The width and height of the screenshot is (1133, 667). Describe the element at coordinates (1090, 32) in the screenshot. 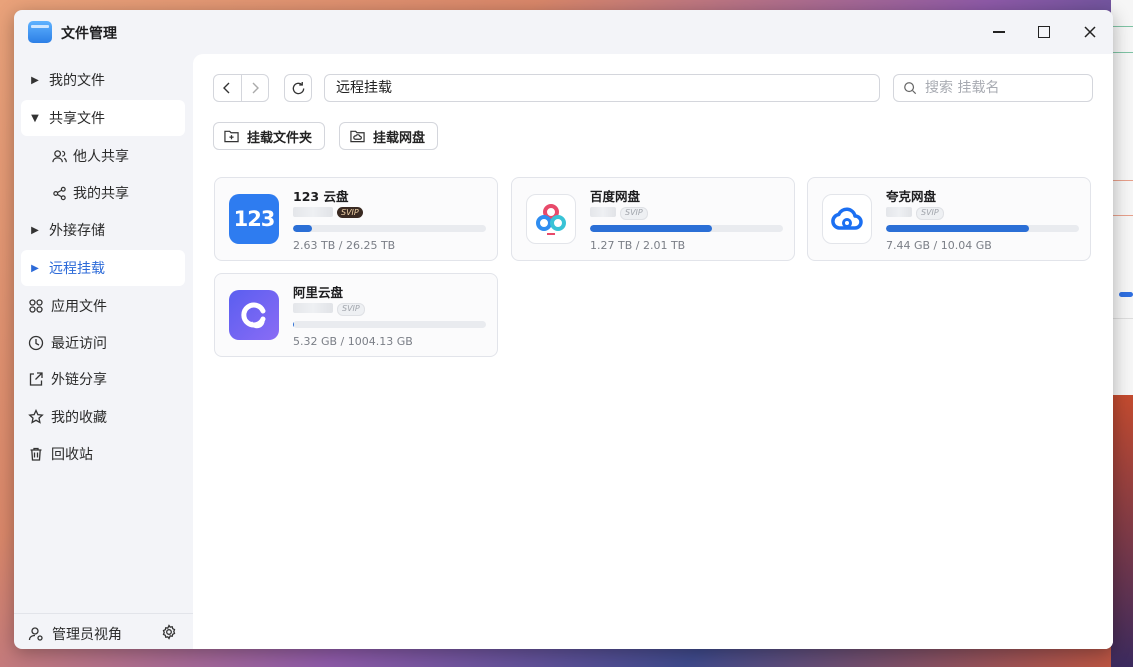

I see `close-button` at that location.